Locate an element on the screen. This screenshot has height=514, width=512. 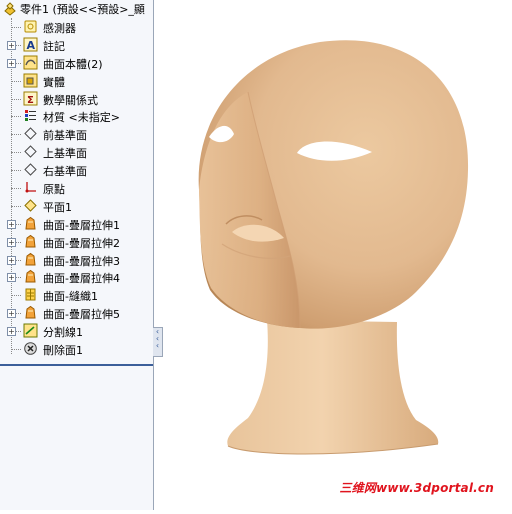
equations-icon: Σ is located at coordinates (30, 98).